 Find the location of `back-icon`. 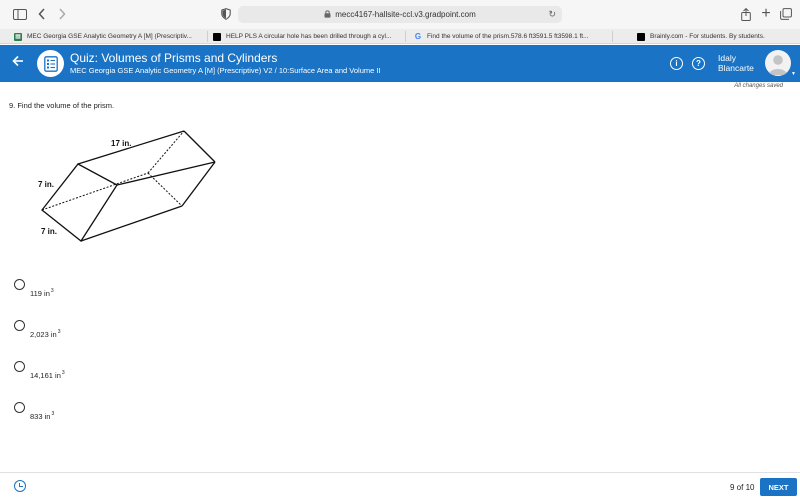

back-icon is located at coordinates (42, 14).